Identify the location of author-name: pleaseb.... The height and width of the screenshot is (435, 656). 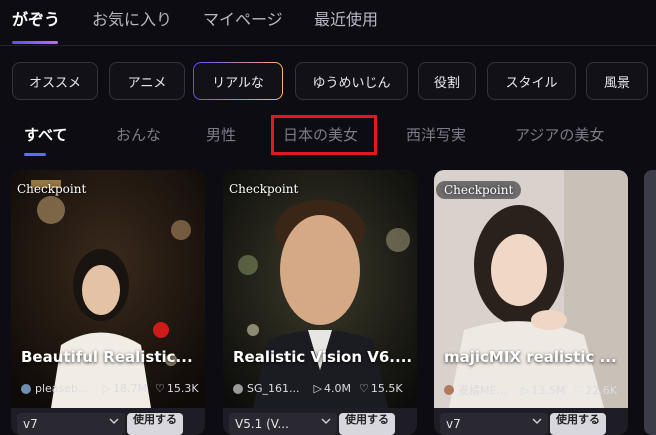
(62, 388).